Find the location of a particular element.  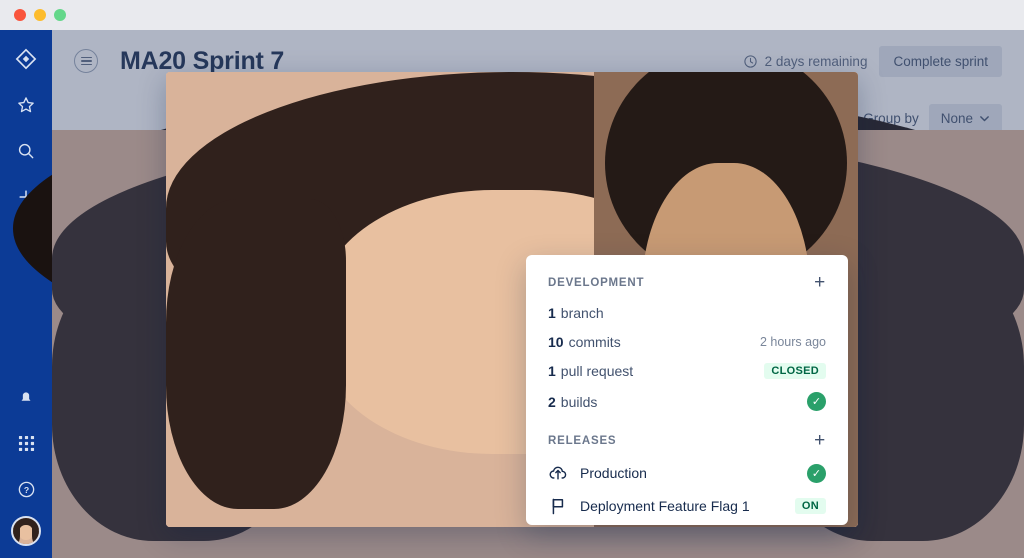

search-icon is located at coordinates (26, 151).